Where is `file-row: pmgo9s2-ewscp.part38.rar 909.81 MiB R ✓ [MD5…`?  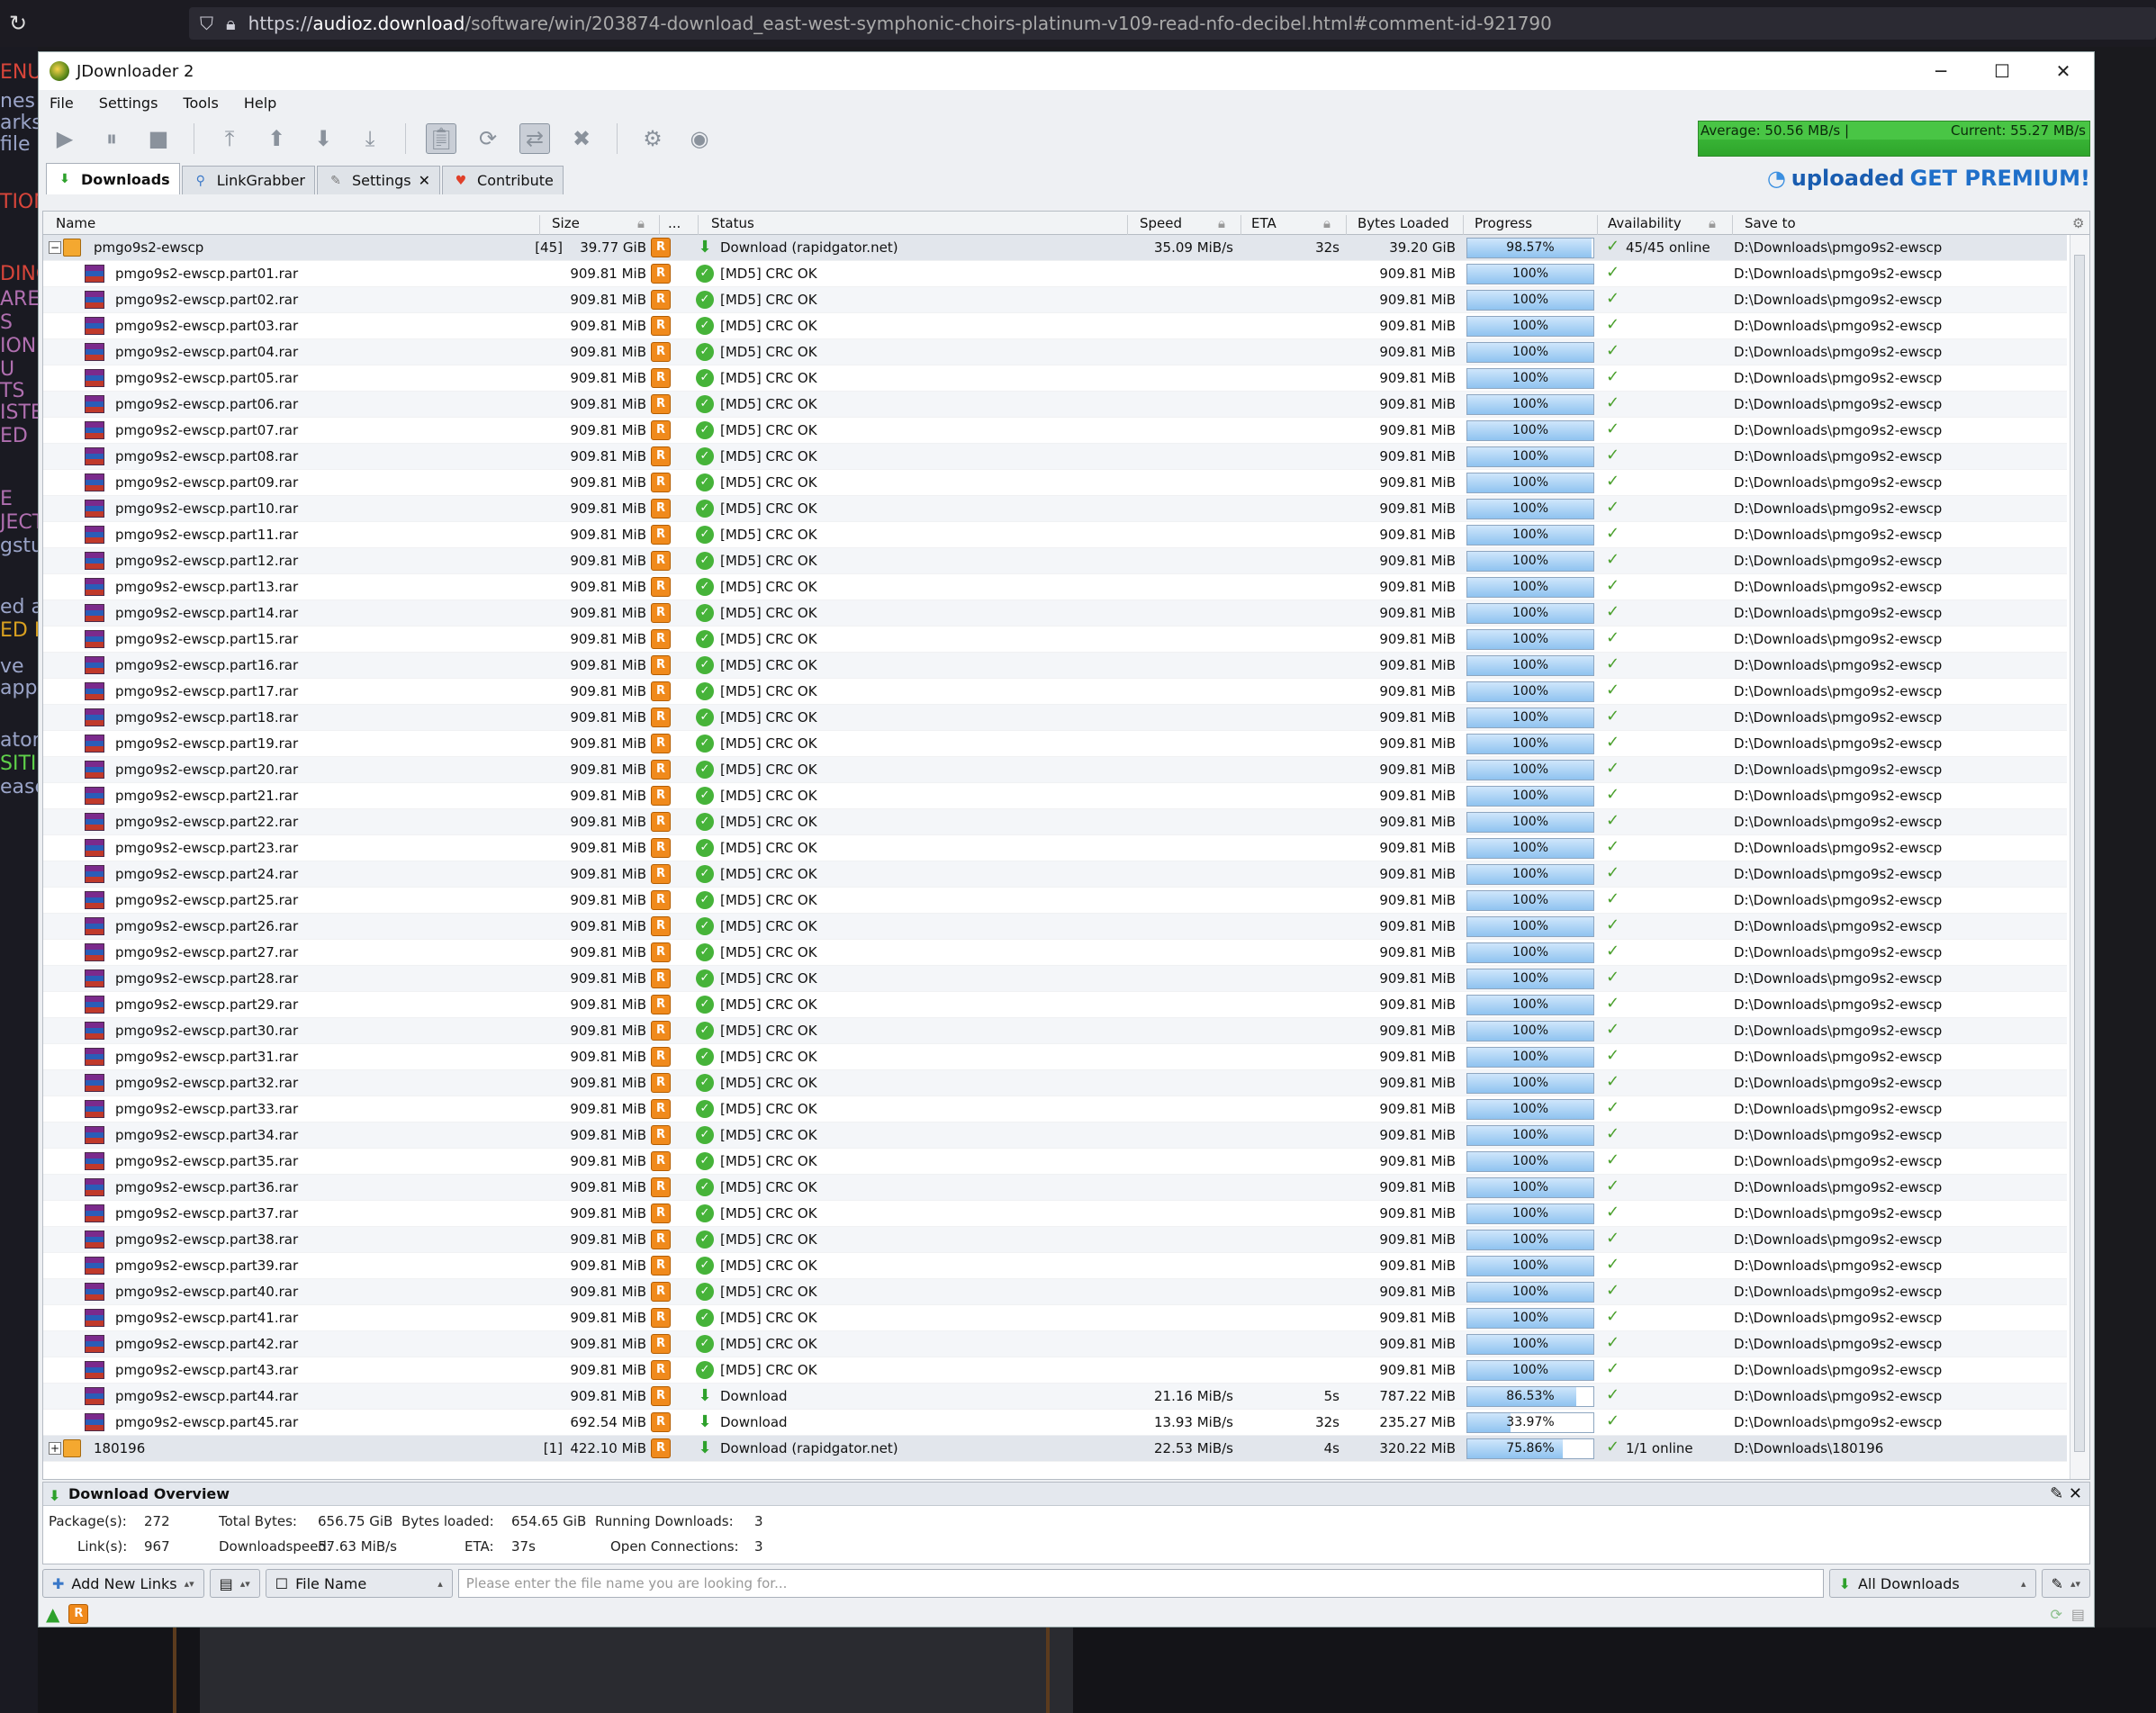
file-row: pmgo9s2-ewscp.part38.rar 909.81 MiB R ✓ [MD5… is located at coordinates (1055, 1240).